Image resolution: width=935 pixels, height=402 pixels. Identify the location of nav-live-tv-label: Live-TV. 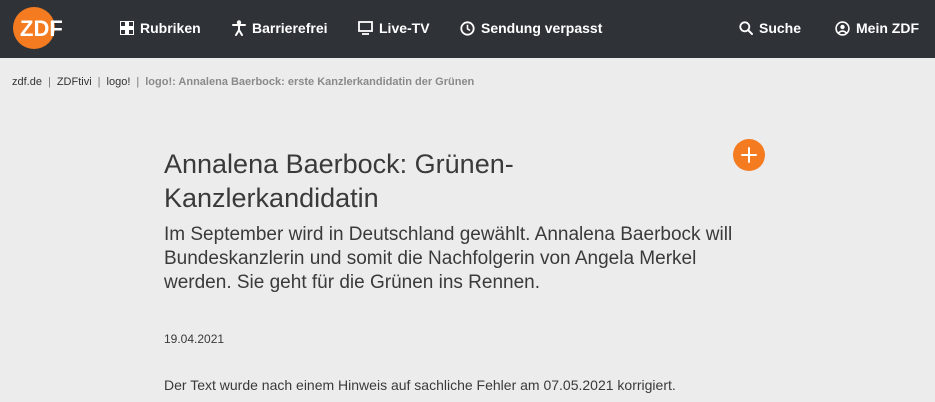
(404, 28).